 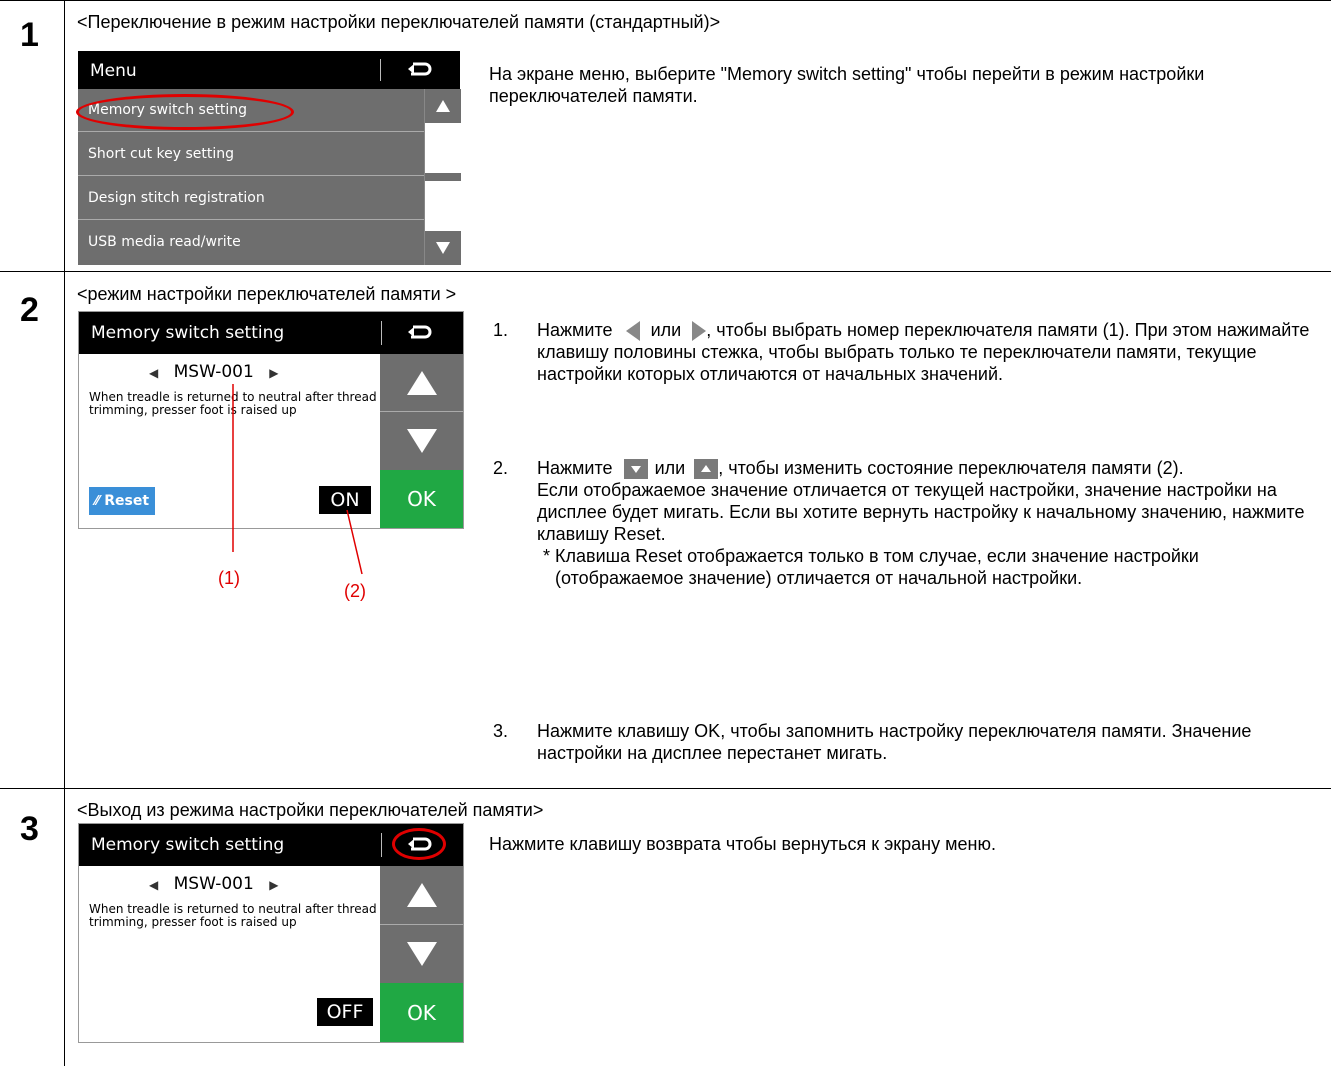 What do you see at coordinates (355, 591) in the screenshot?
I see `callout-label-2: (2)` at bounding box center [355, 591].